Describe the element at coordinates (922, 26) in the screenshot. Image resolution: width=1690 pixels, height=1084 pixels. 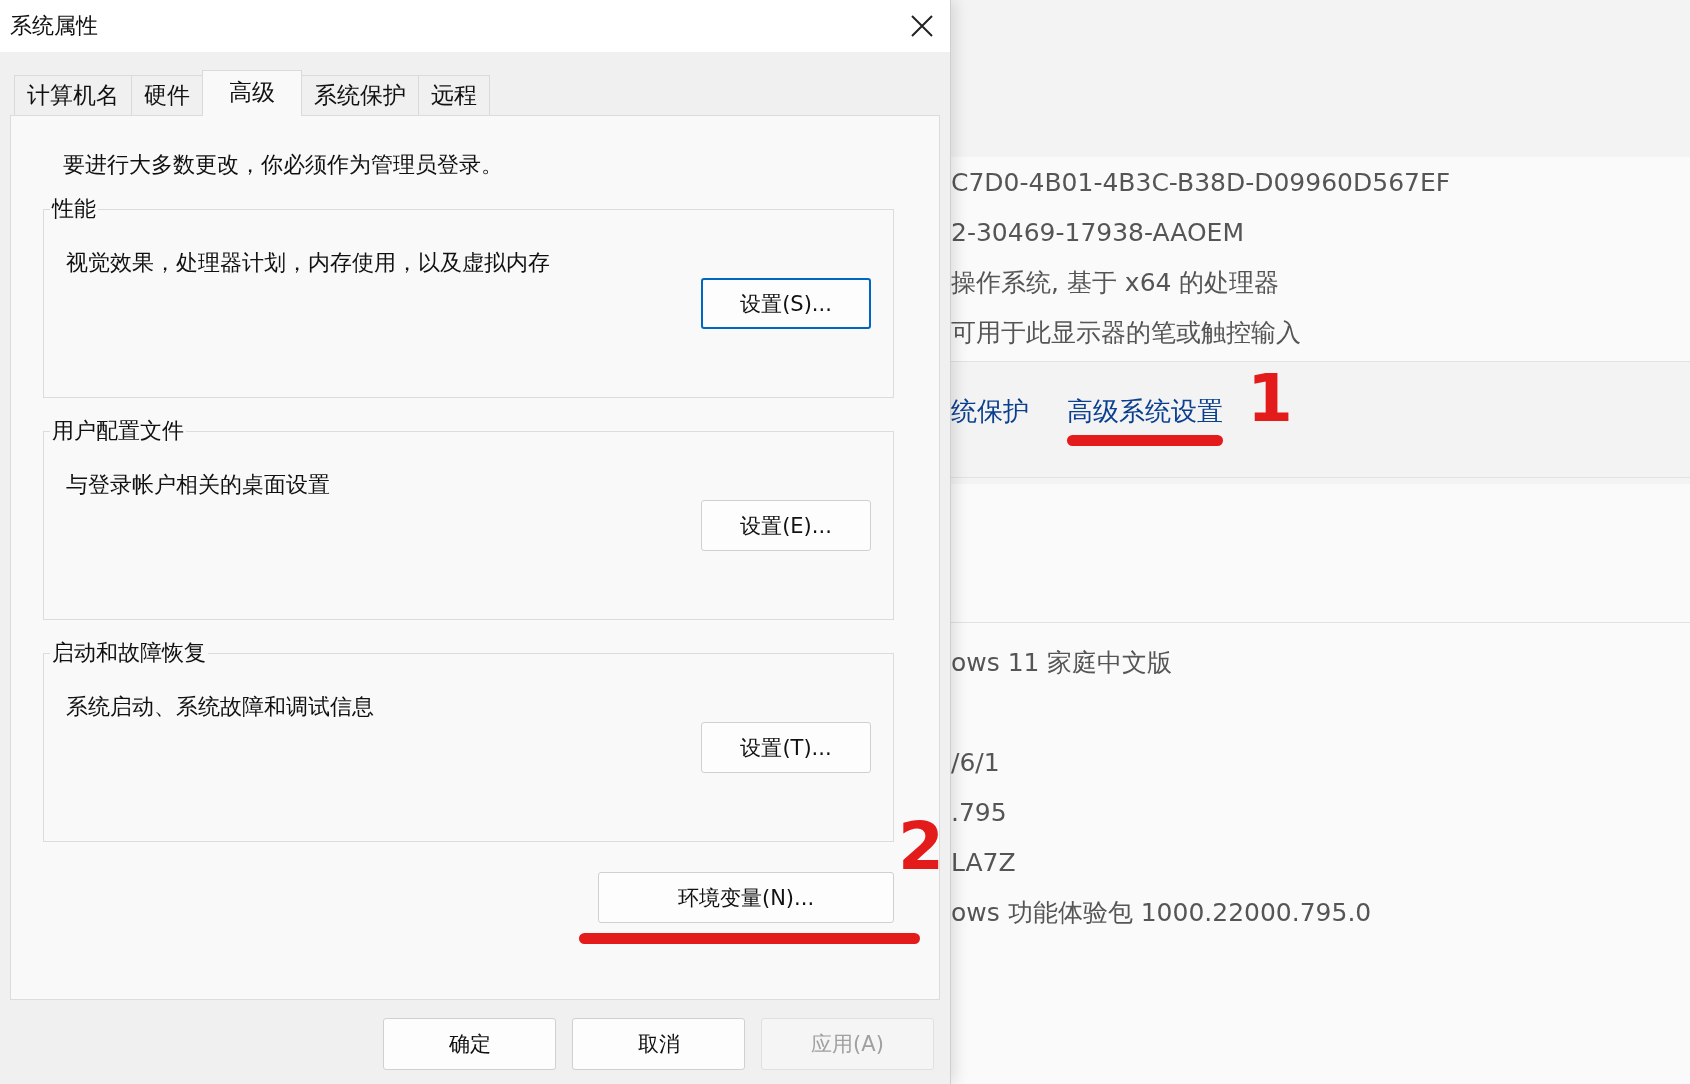
I see `close-icon` at that location.